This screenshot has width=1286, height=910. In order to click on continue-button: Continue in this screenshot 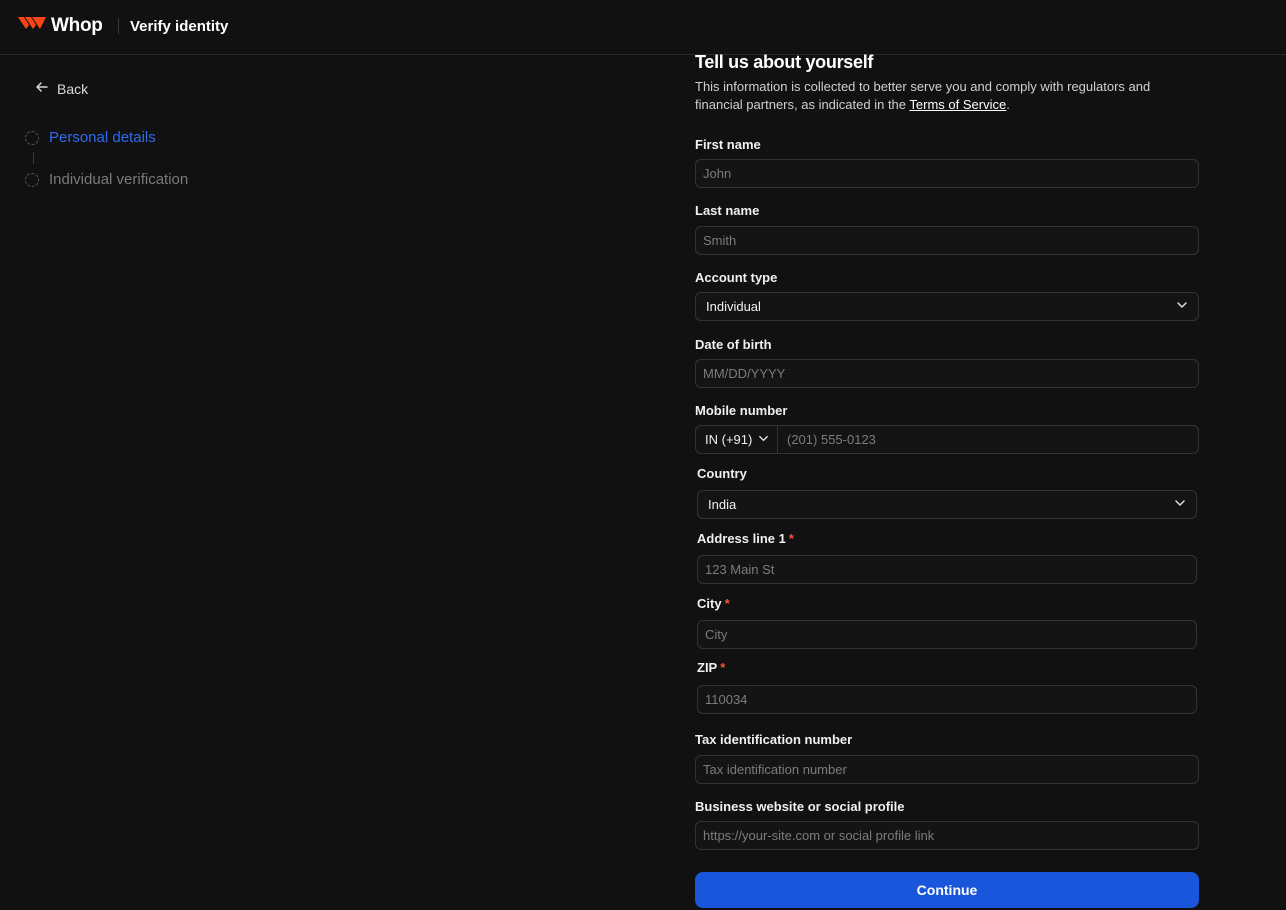, I will do `click(947, 890)`.